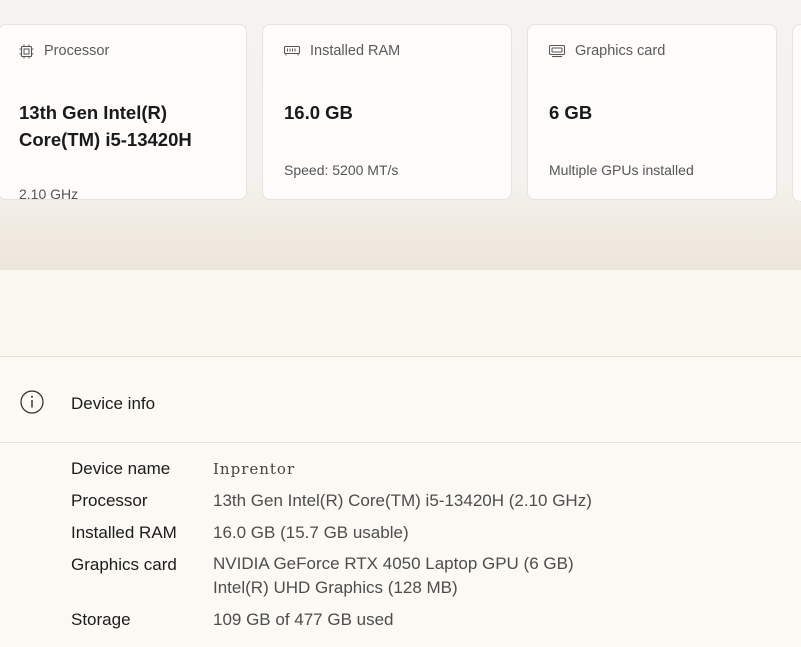 Image resolution: width=801 pixels, height=647 pixels. I want to click on installed-ram-value: 16.0 GB (15.7 GB usable), so click(311, 532).